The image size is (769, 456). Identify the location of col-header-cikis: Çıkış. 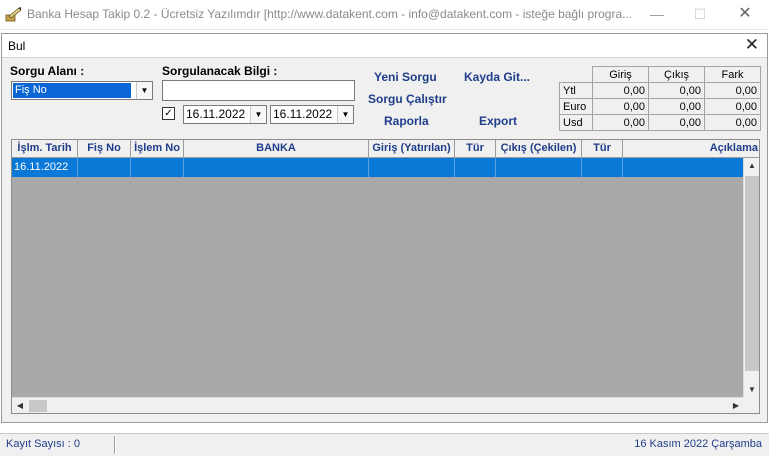
(676, 74).